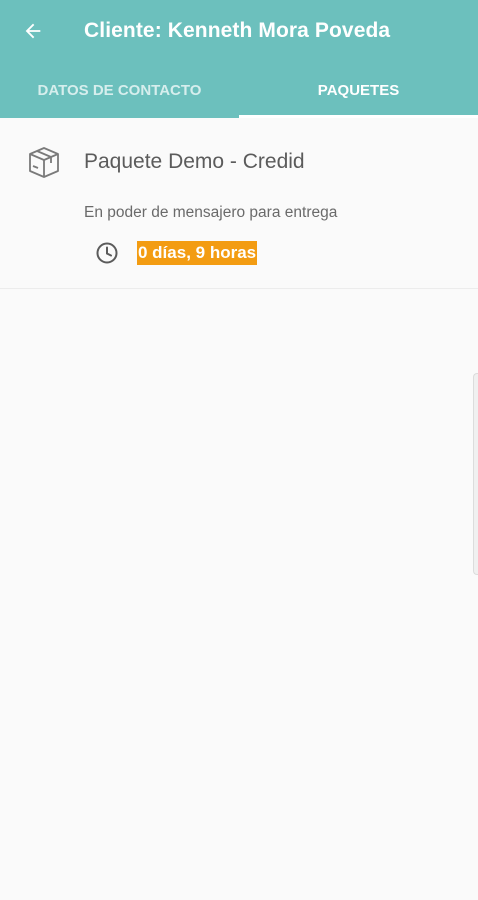  I want to click on toolbar: Cliente: Kenneth Mora Poveda, so click(239, 31).